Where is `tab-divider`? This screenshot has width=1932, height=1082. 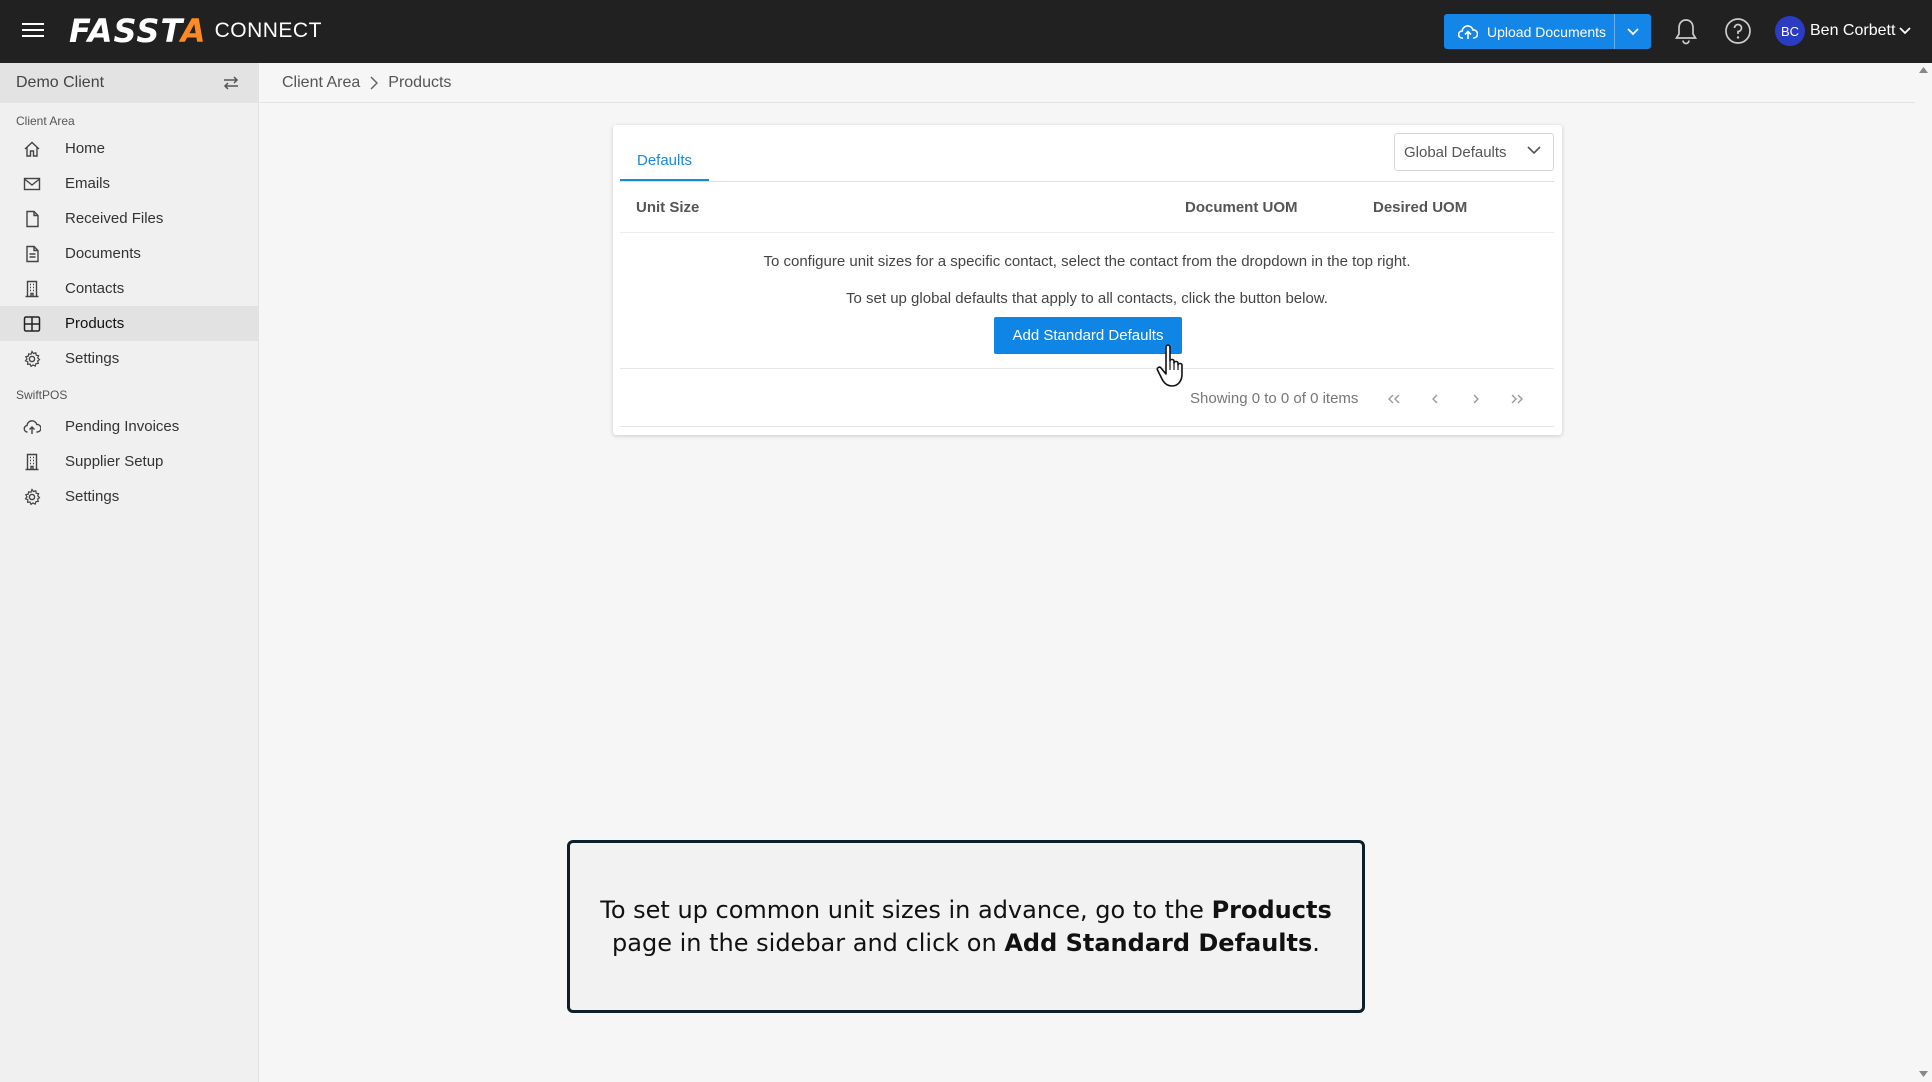 tab-divider is located at coordinates (1087, 181).